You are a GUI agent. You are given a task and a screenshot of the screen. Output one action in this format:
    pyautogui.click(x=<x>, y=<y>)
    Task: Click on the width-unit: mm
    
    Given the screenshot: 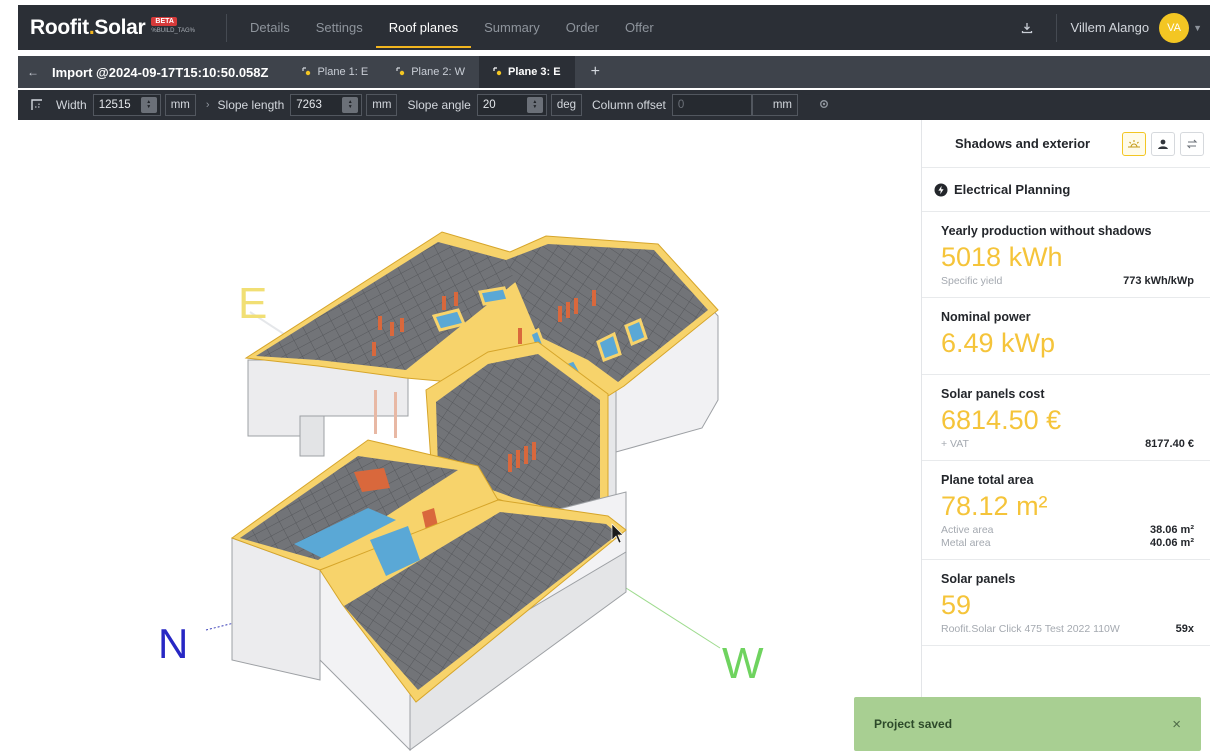 What is the action you would take?
    pyautogui.click(x=180, y=105)
    